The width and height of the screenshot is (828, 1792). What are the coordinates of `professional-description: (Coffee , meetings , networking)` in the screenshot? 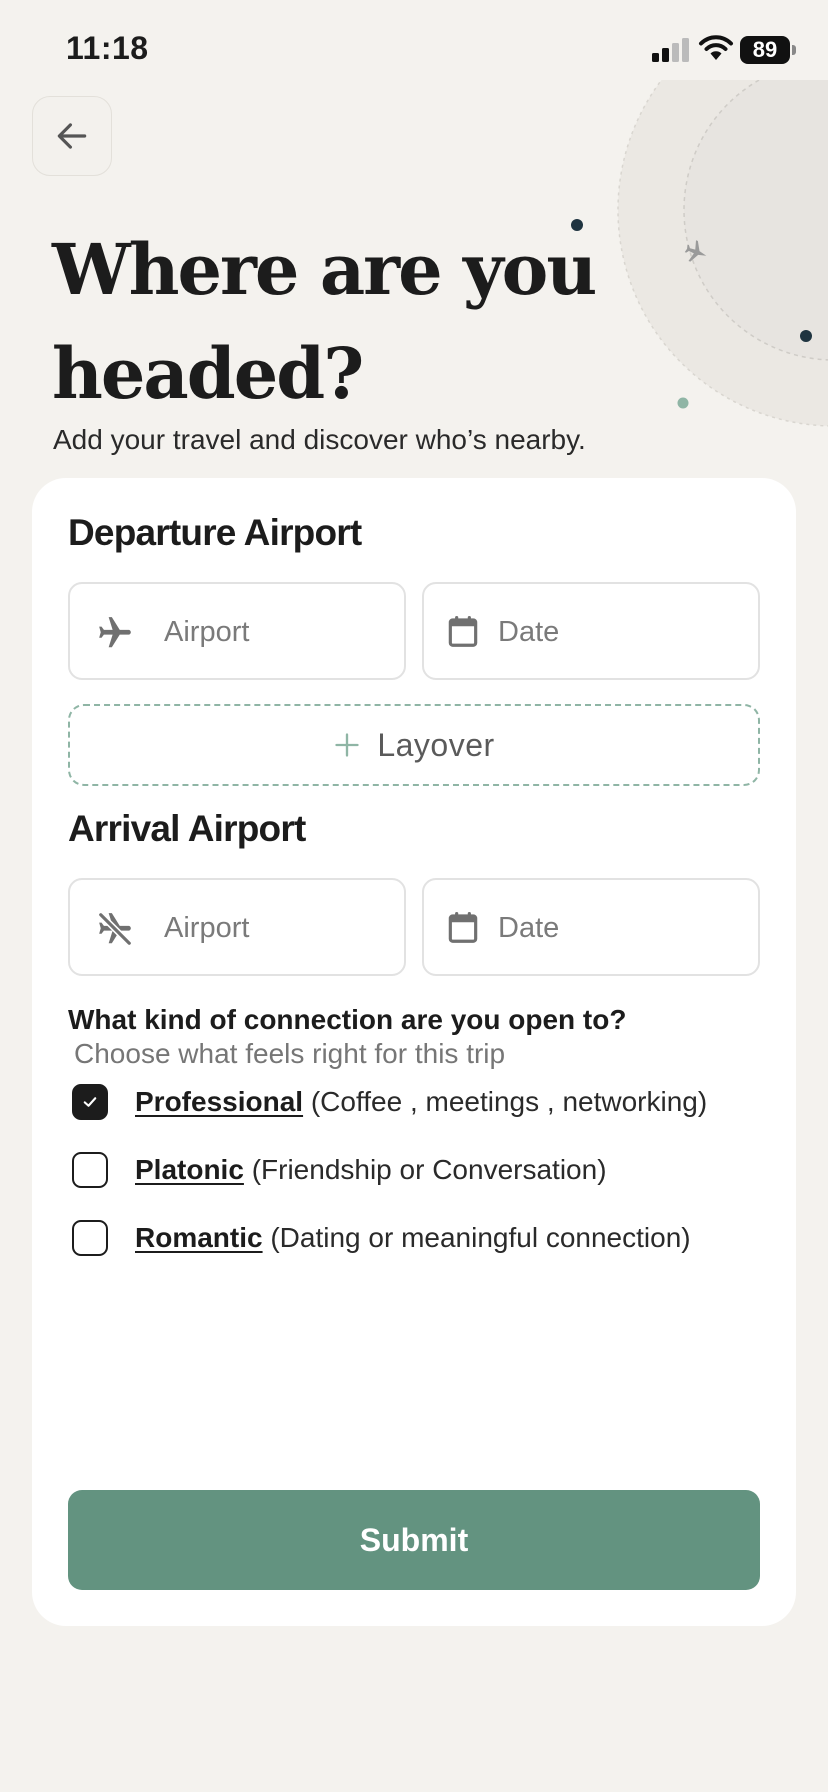 It's located at (509, 1101).